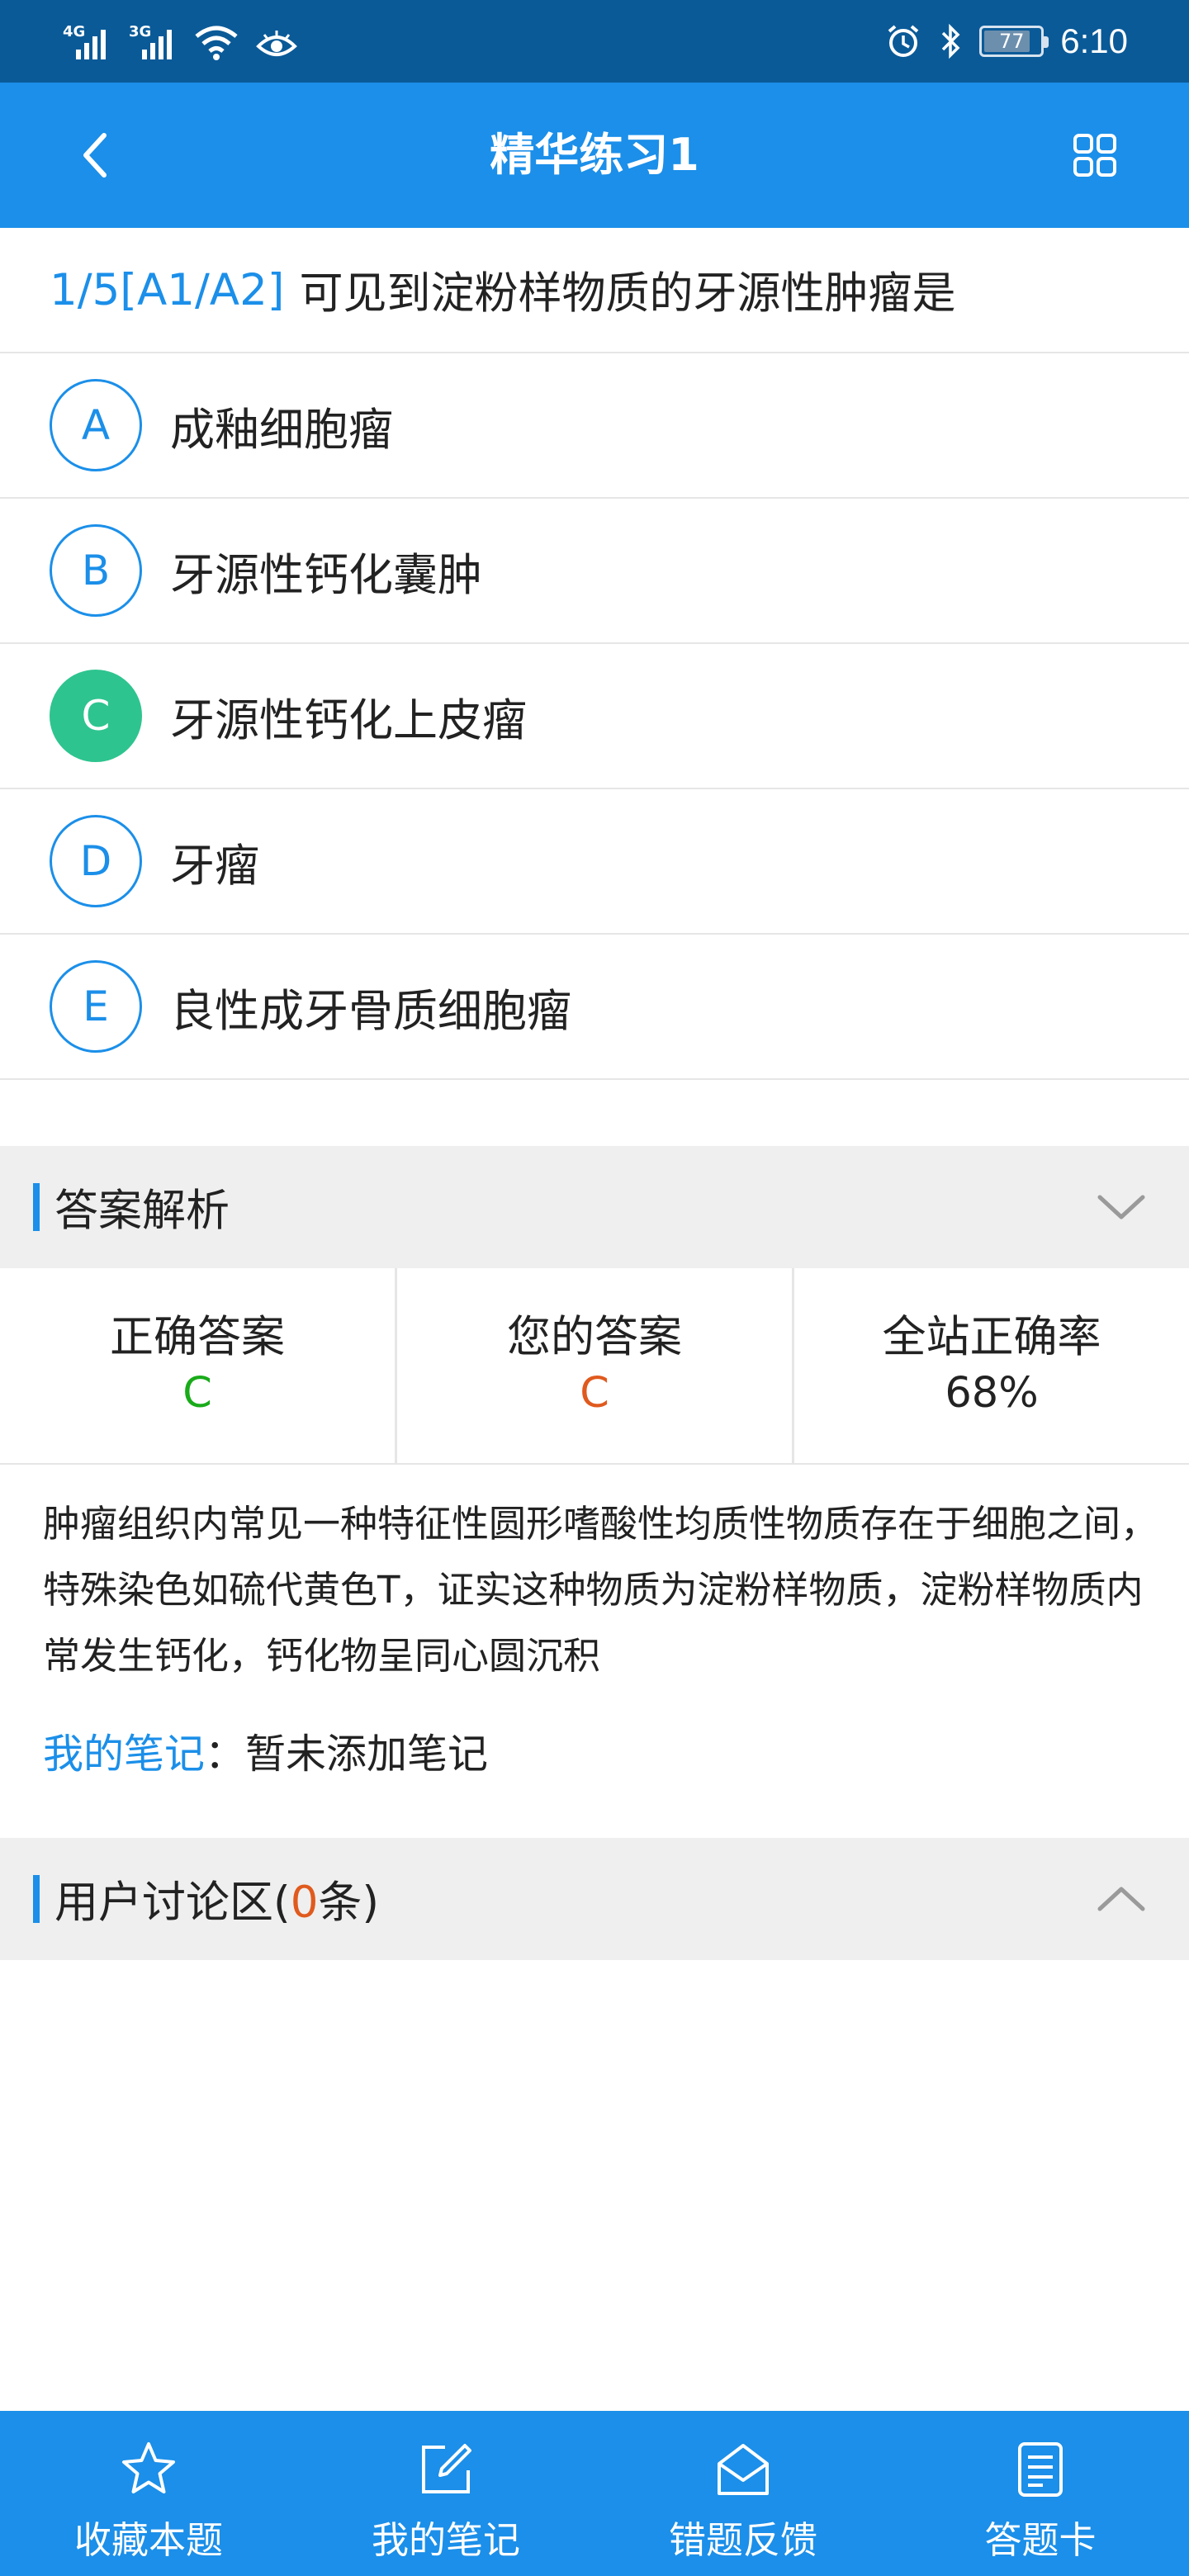 The width and height of the screenshot is (1189, 2576). I want to click on status-left: 4G 3G, so click(180, 40).